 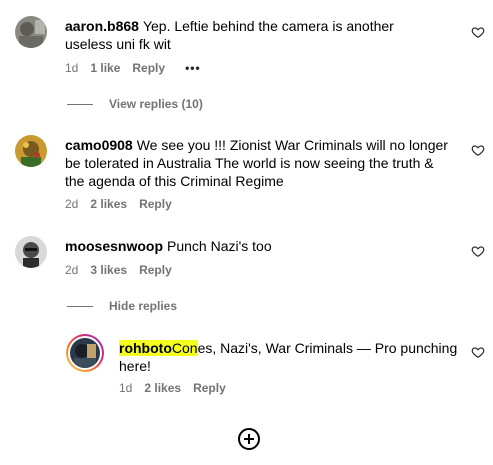 What do you see at coordinates (145, 348) in the screenshot?
I see `username: rohboto` at bounding box center [145, 348].